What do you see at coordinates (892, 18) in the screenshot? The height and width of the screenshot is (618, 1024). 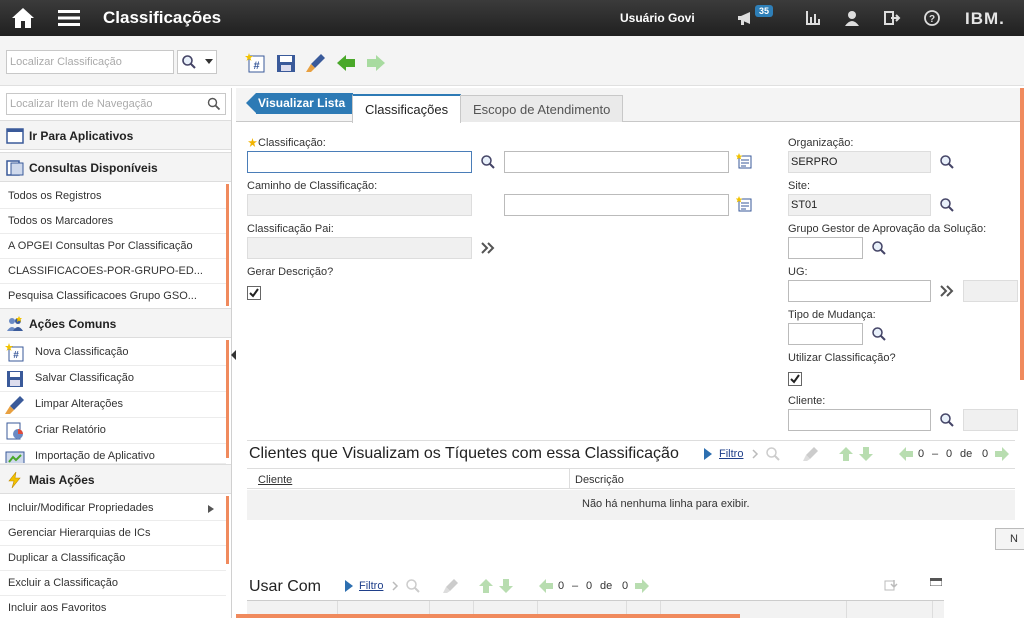 I see `logout-icon` at bounding box center [892, 18].